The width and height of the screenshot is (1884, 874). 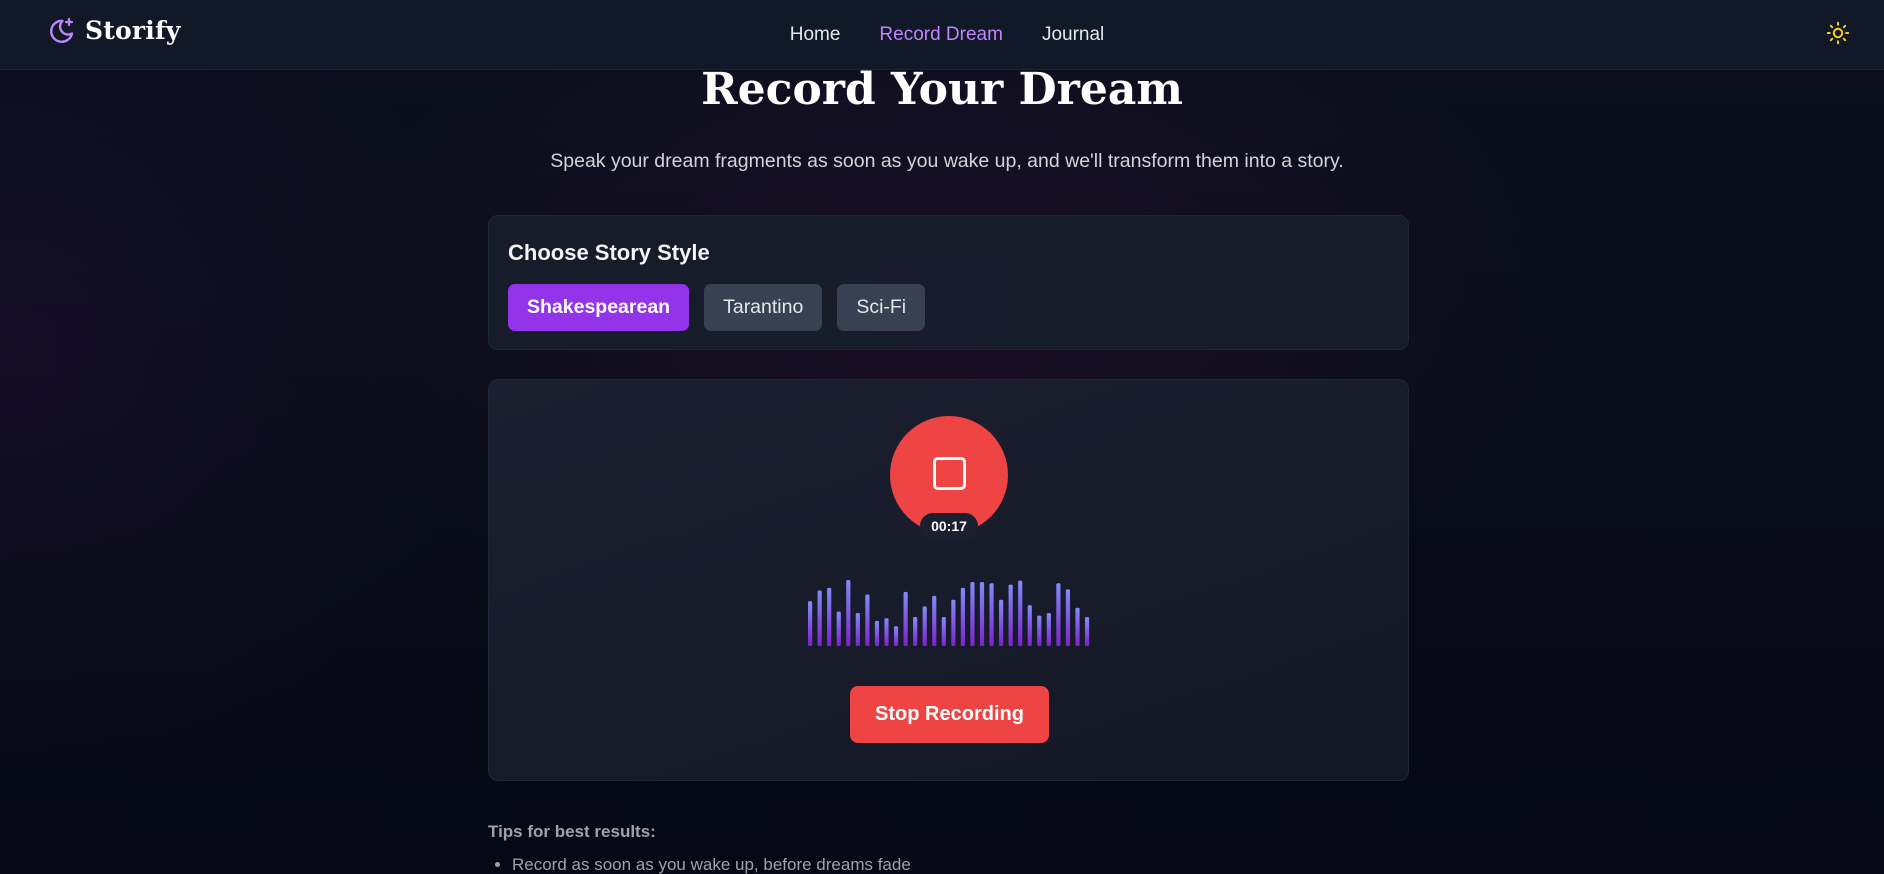 I want to click on top-navbar: Storify Home Record Dream Journal, so click(x=942, y=35).